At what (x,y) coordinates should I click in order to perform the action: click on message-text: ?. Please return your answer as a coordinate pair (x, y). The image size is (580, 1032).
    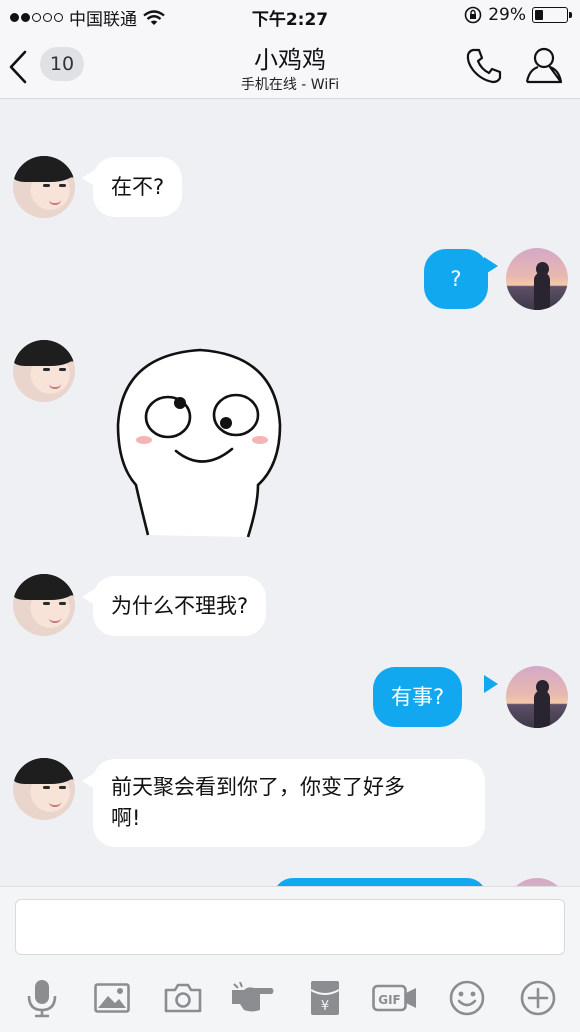
    Looking at the image, I should click on (456, 278).